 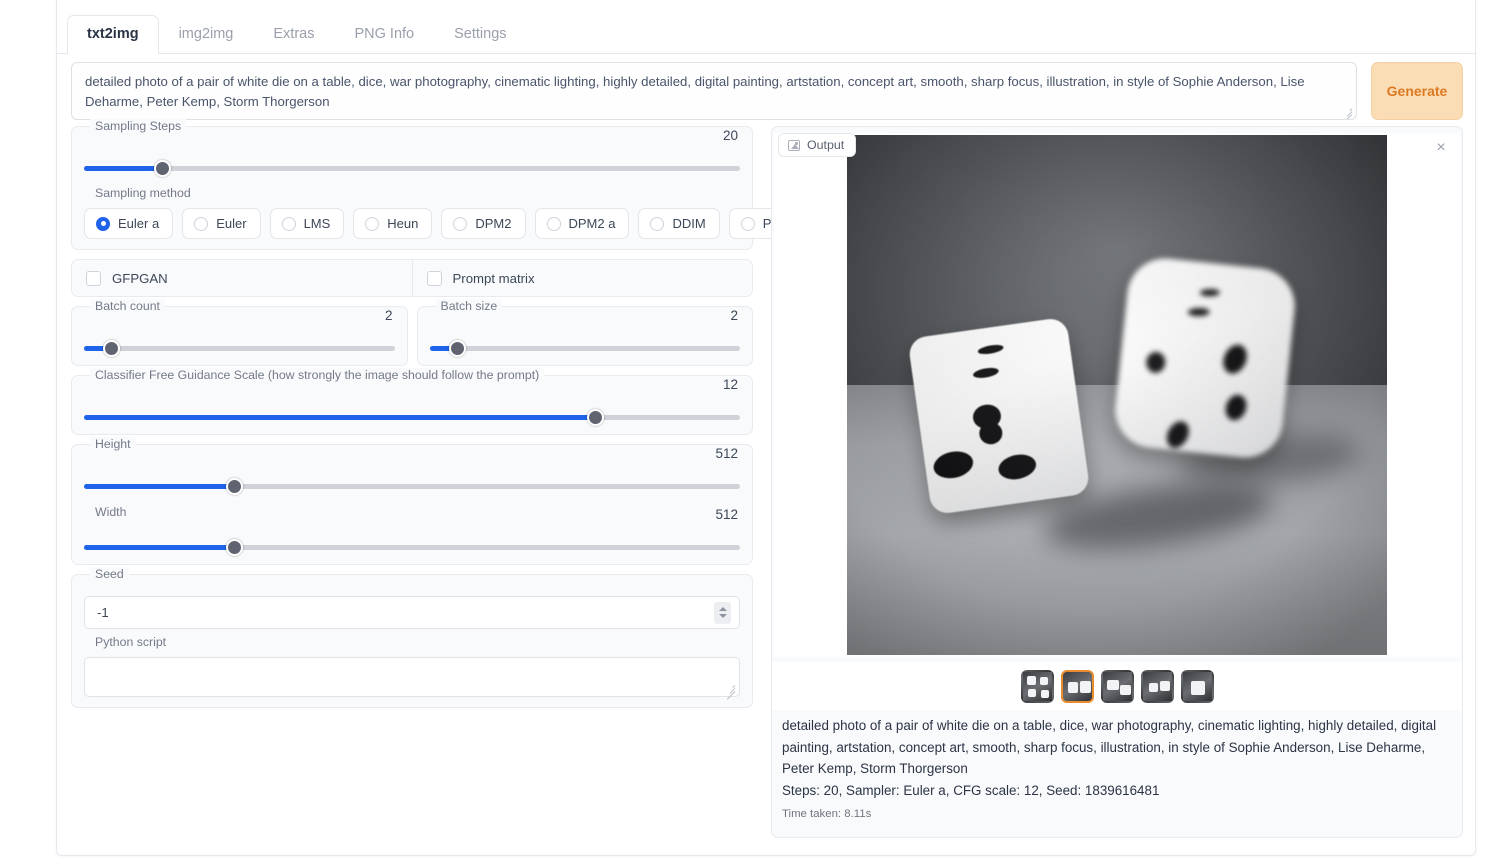 What do you see at coordinates (726, 514) in the screenshot?
I see `width-value: 512` at bounding box center [726, 514].